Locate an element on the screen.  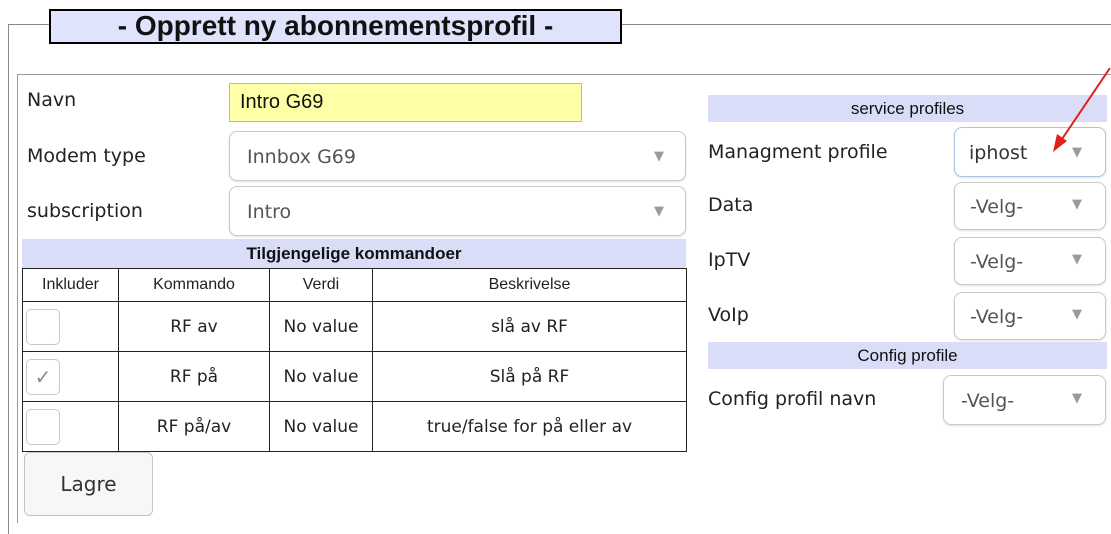
commands-heading: Tilgjengelige kommandoer is located at coordinates (354, 253).